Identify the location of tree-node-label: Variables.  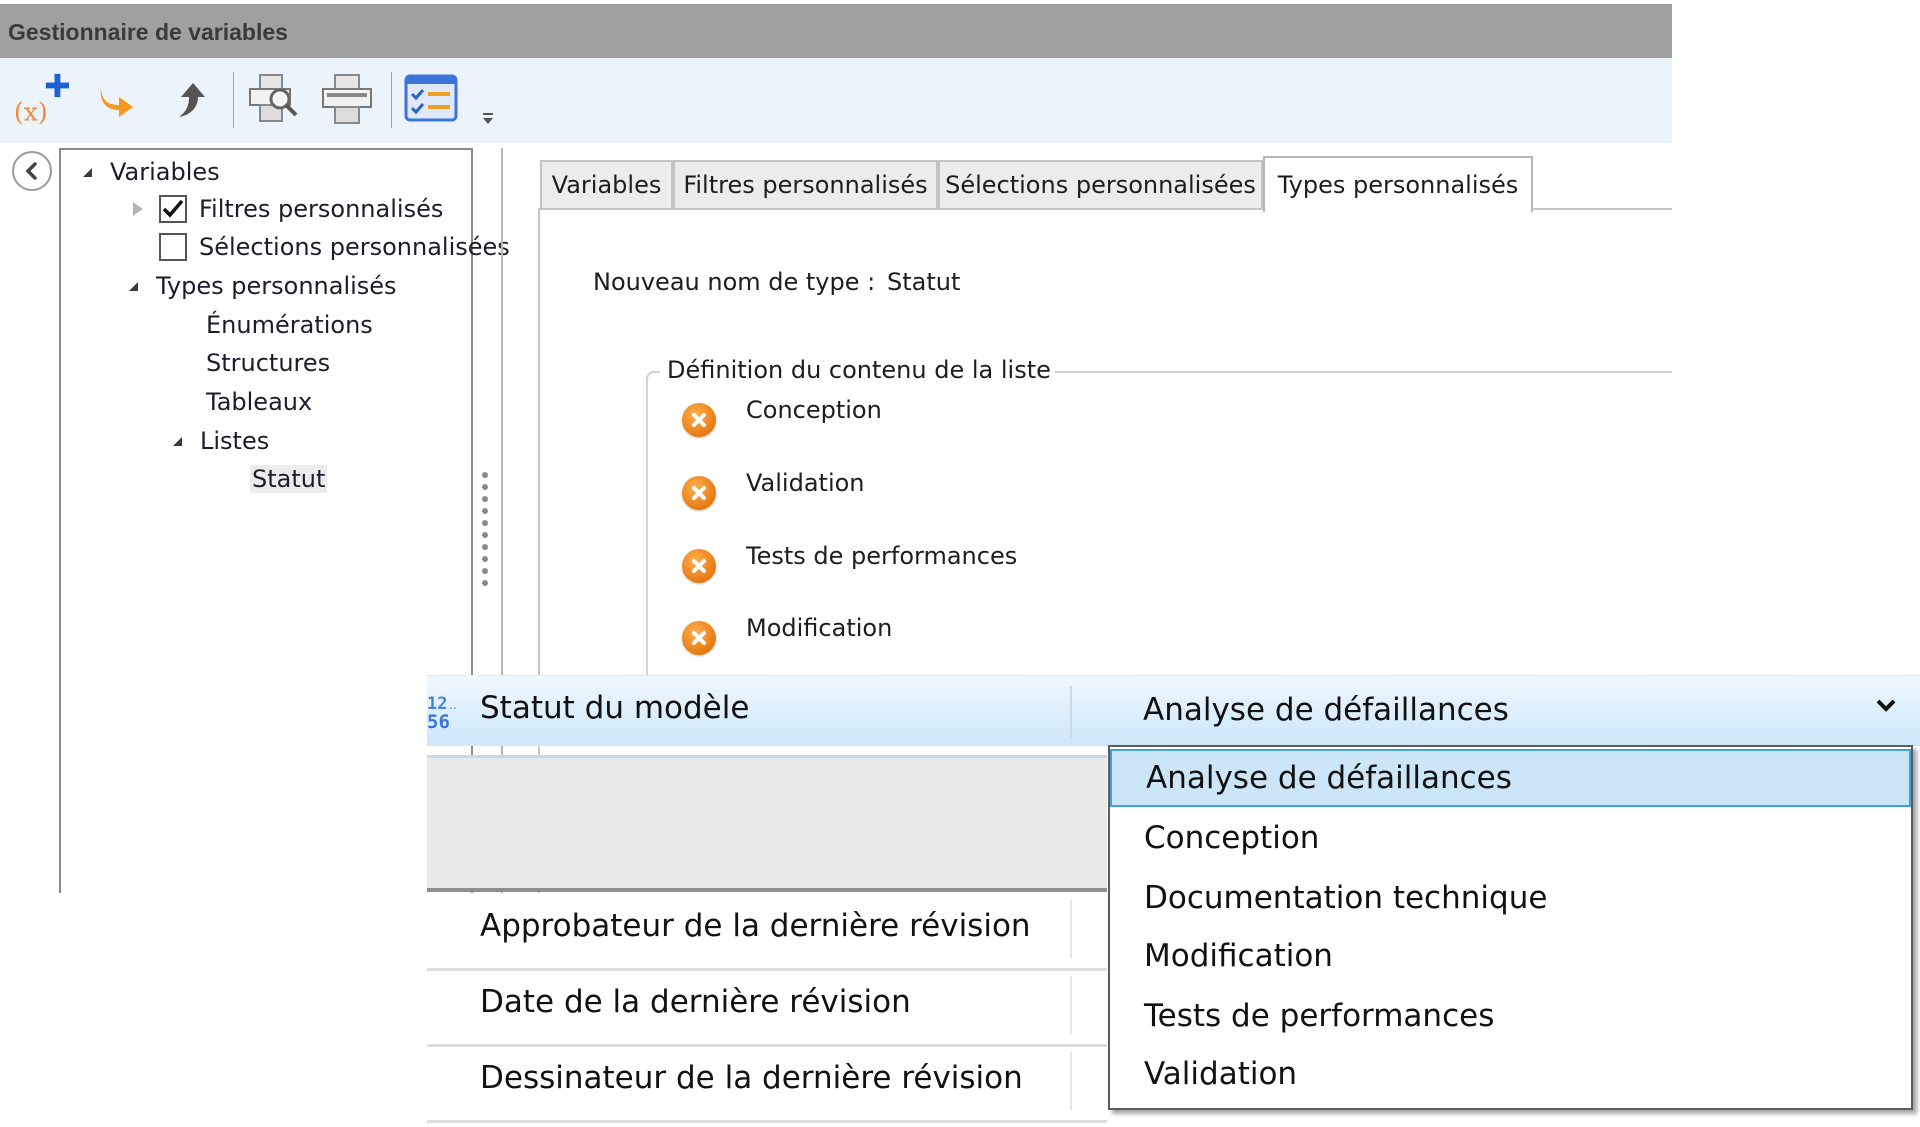
(165, 172).